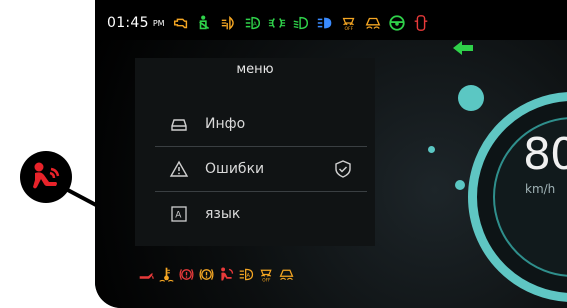  What do you see at coordinates (166, 274) in the screenshot?
I see `coolant-temp-icon` at bounding box center [166, 274].